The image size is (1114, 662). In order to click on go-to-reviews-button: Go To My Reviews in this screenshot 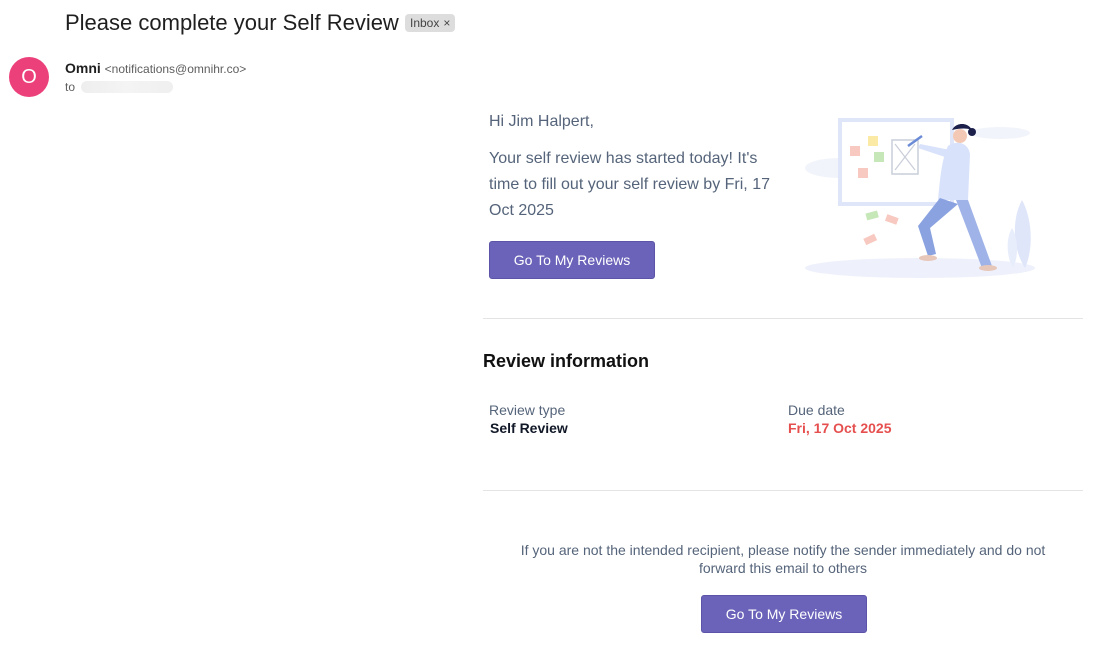, I will do `click(572, 260)`.